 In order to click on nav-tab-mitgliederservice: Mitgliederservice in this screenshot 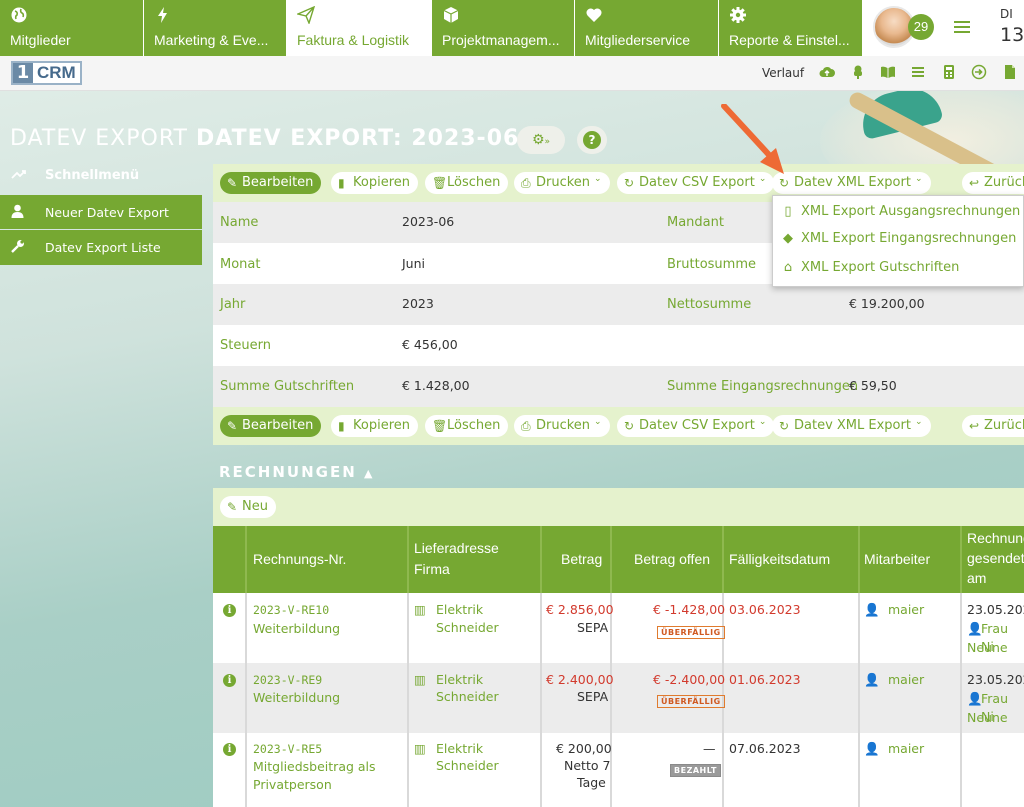, I will do `click(646, 28)`.